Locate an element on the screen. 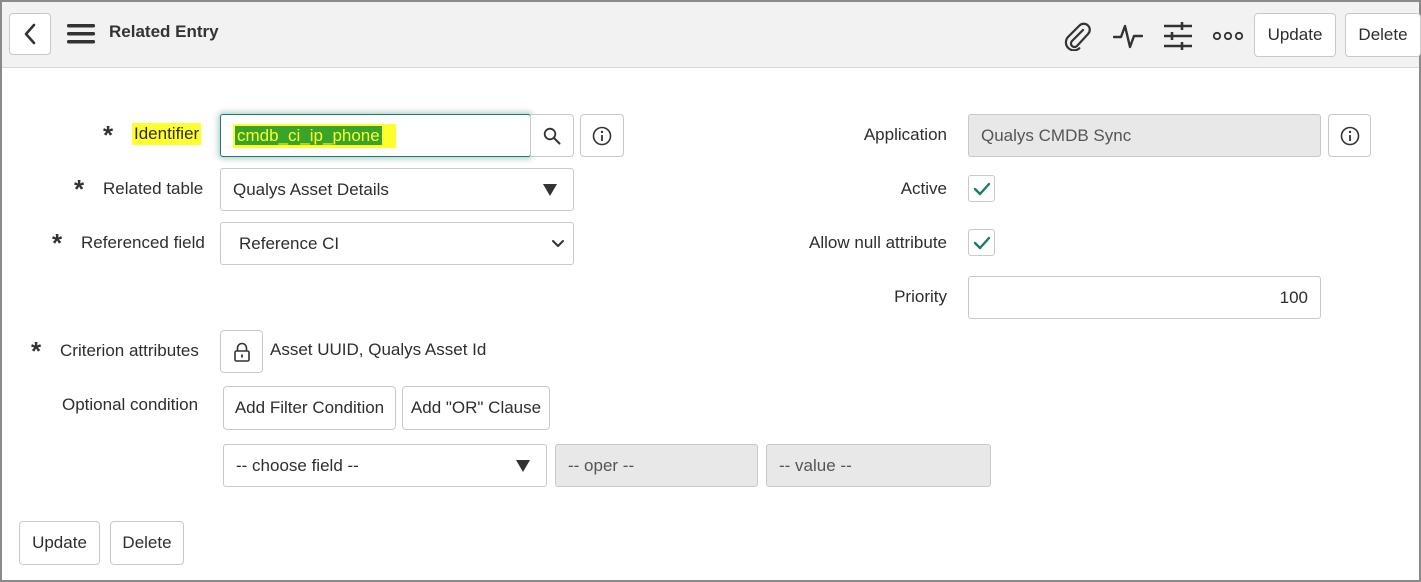 This screenshot has width=1421, height=582. add-or-clause-button: Add "OR" Clause is located at coordinates (476, 408).